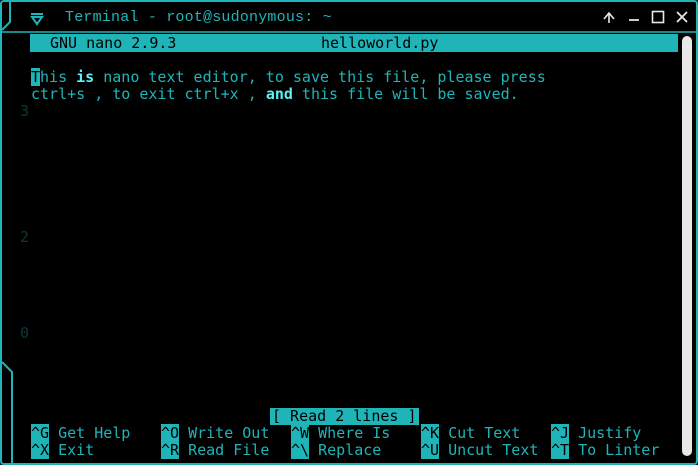 Image resolution: width=698 pixels, height=465 pixels. Describe the element at coordinates (489, 450) in the screenshot. I see `shortcut-label: Uncut Text` at that location.